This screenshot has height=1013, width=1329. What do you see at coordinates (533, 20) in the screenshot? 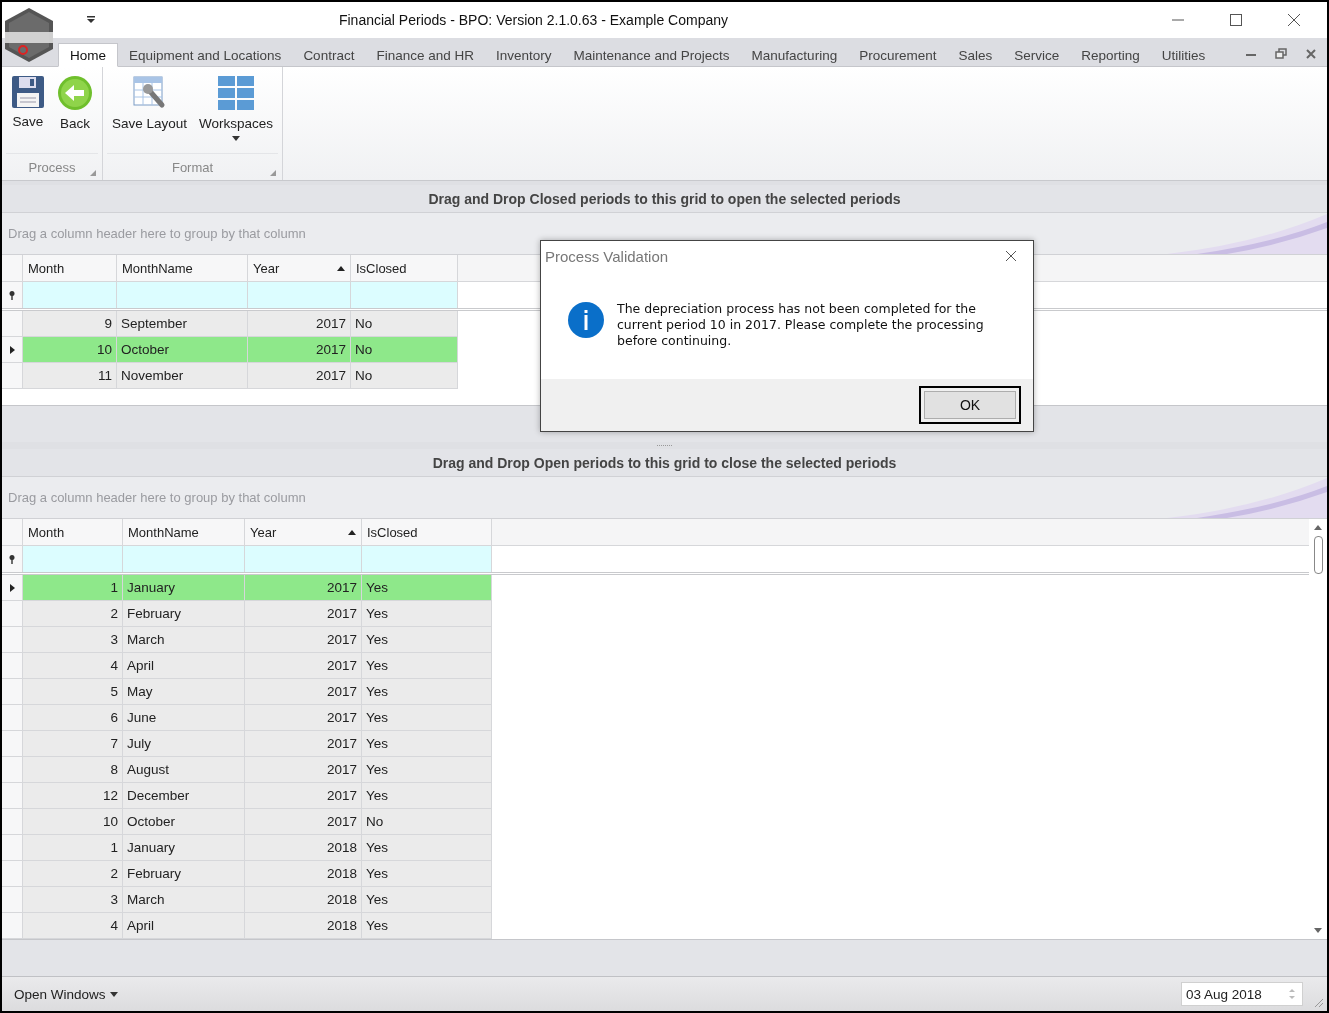
I see `window-title: Financial Periods - BPO: Version 2.1.0.63 - Example Company` at bounding box center [533, 20].